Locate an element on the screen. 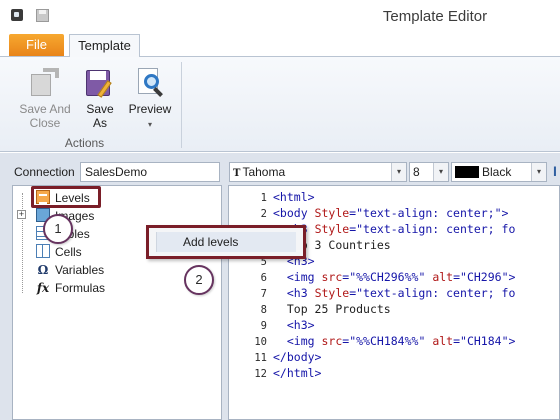 Image resolution: width=560 pixels, height=420 pixels. tree-item-variables: Ω Variables is located at coordinates (70, 270).